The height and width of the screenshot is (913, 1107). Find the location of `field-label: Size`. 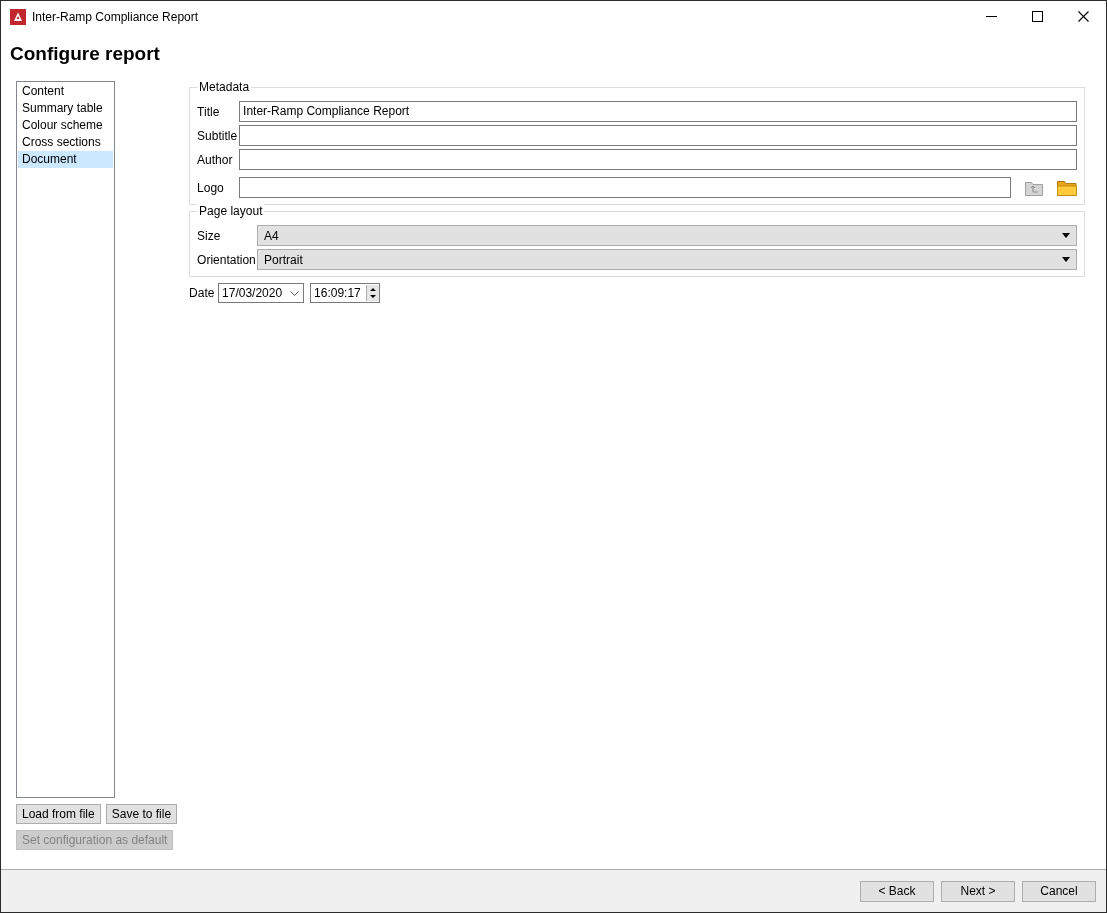

field-label: Size is located at coordinates (209, 235).